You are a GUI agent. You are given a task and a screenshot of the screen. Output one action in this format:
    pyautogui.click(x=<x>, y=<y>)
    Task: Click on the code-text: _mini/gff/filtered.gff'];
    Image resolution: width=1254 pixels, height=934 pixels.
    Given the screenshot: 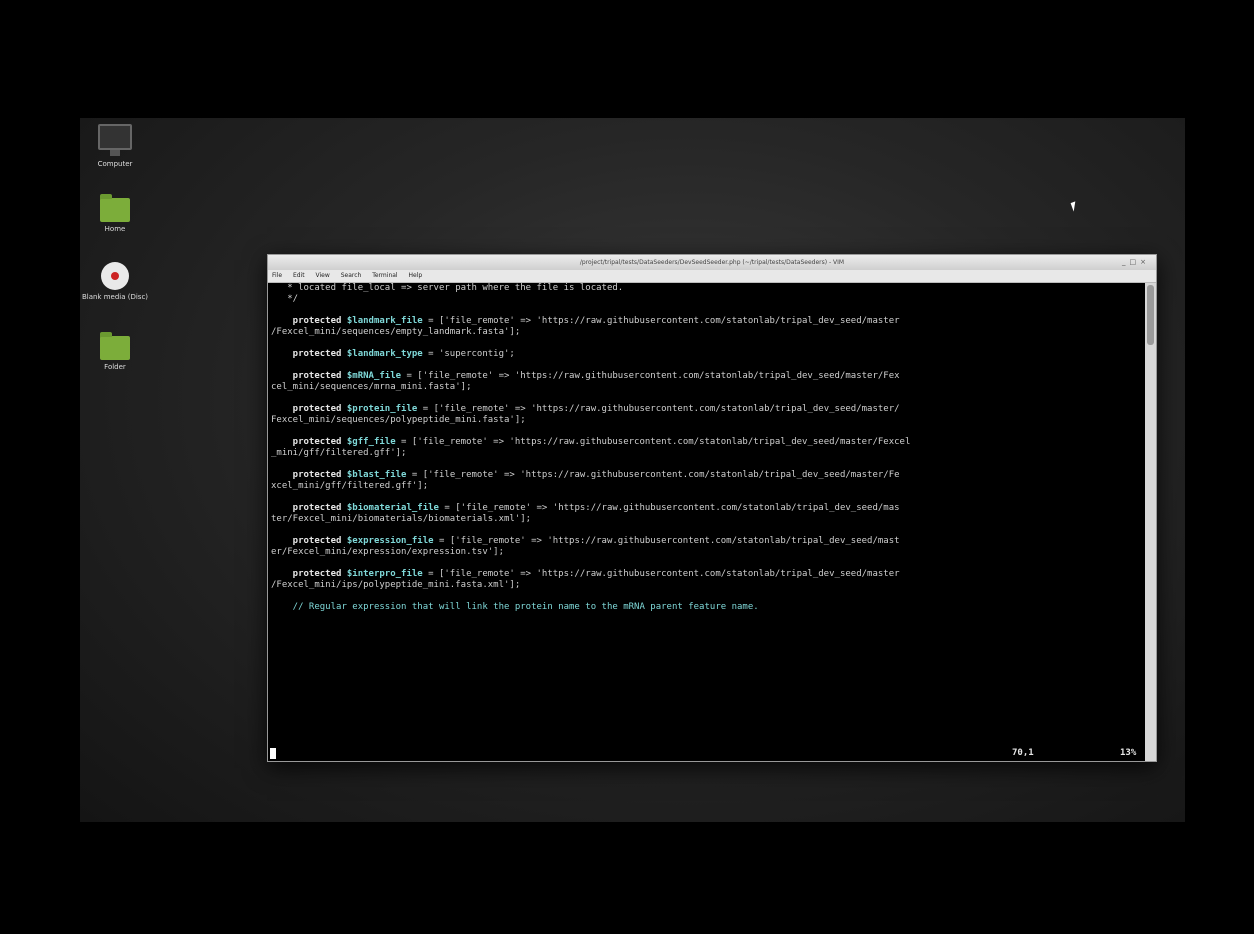 What is the action you would take?
    pyautogui.click(x=339, y=453)
    